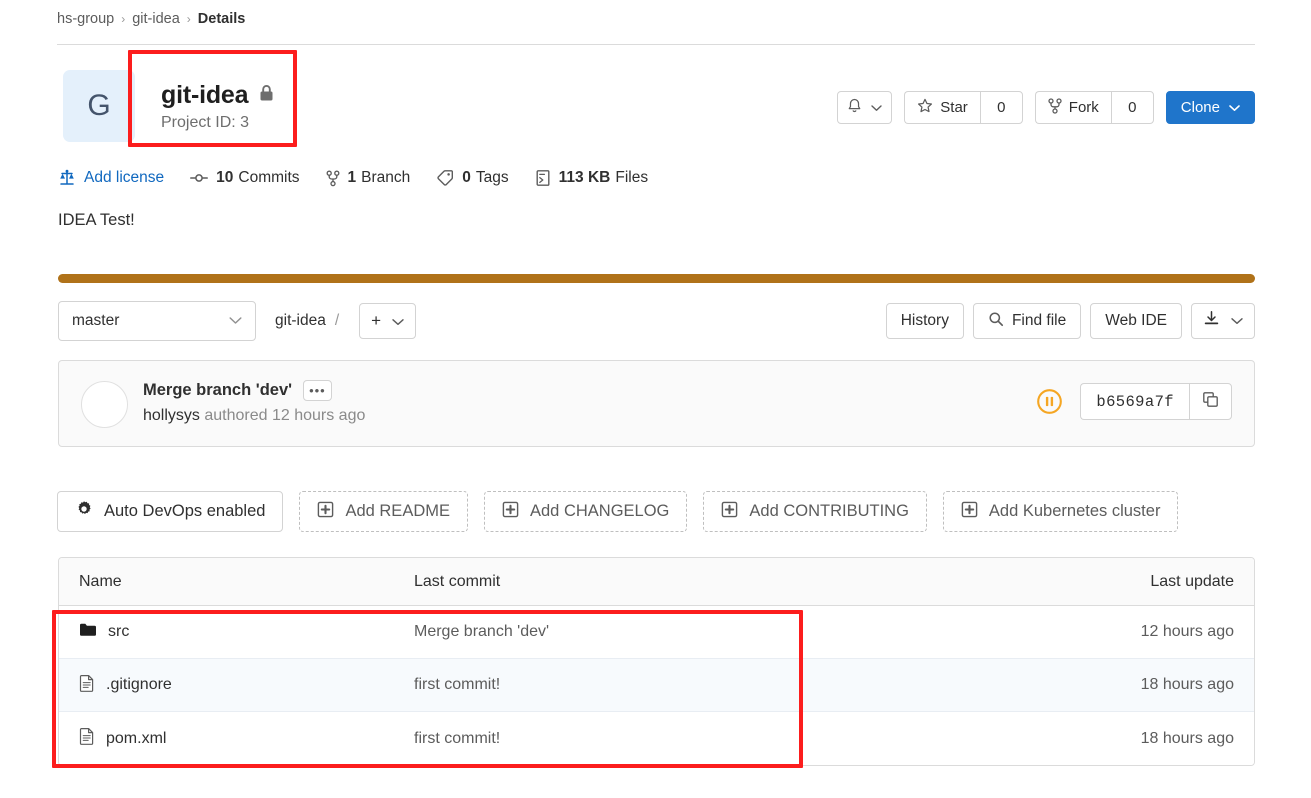 This screenshot has width=1311, height=798. What do you see at coordinates (397, 511) in the screenshot?
I see `add-readme-label: Add README` at bounding box center [397, 511].